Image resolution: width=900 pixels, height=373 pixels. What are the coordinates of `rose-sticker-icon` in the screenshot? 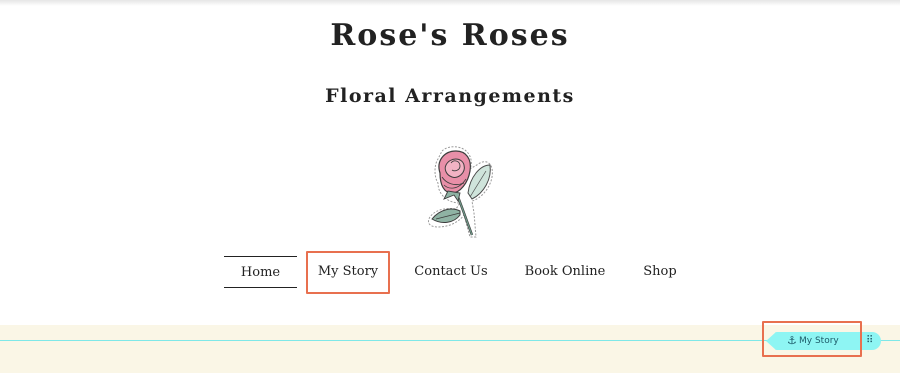 It's located at (460, 192).